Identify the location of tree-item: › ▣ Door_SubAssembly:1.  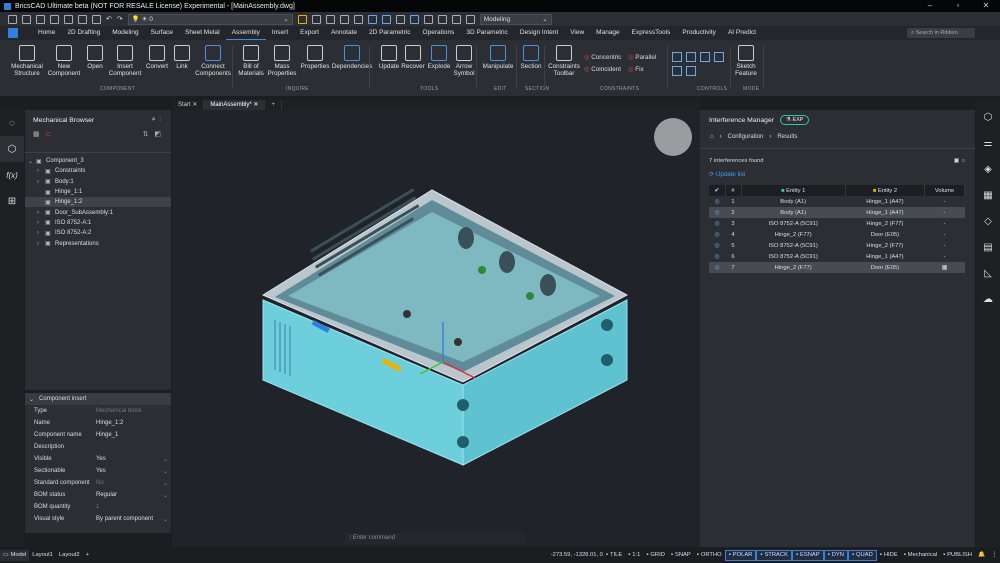
(98, 212).